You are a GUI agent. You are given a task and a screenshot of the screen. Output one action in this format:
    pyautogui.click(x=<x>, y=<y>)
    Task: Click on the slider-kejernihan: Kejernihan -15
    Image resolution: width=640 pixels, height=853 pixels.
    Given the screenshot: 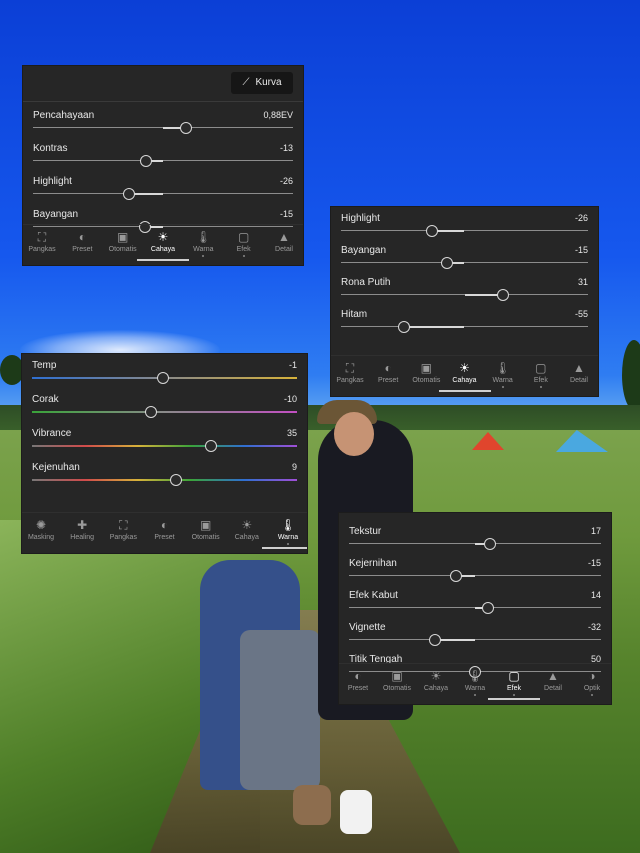 What is the action you would take?
    pyautogui.click(x=475, y=574)
    